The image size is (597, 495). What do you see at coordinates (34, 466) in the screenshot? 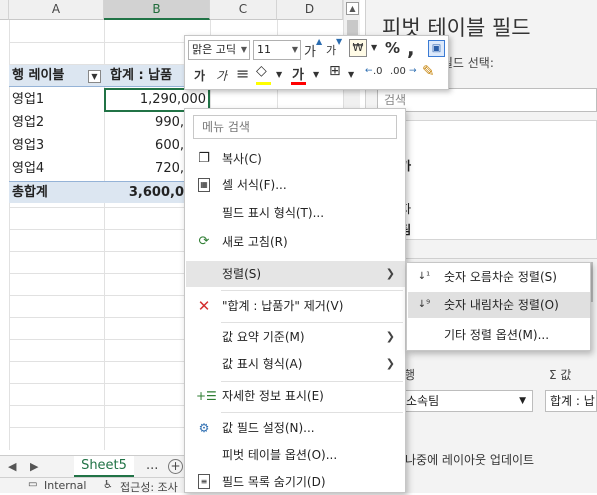
I see `tab-scroll-right-icon: ▶` at bounding box center [34, 466].